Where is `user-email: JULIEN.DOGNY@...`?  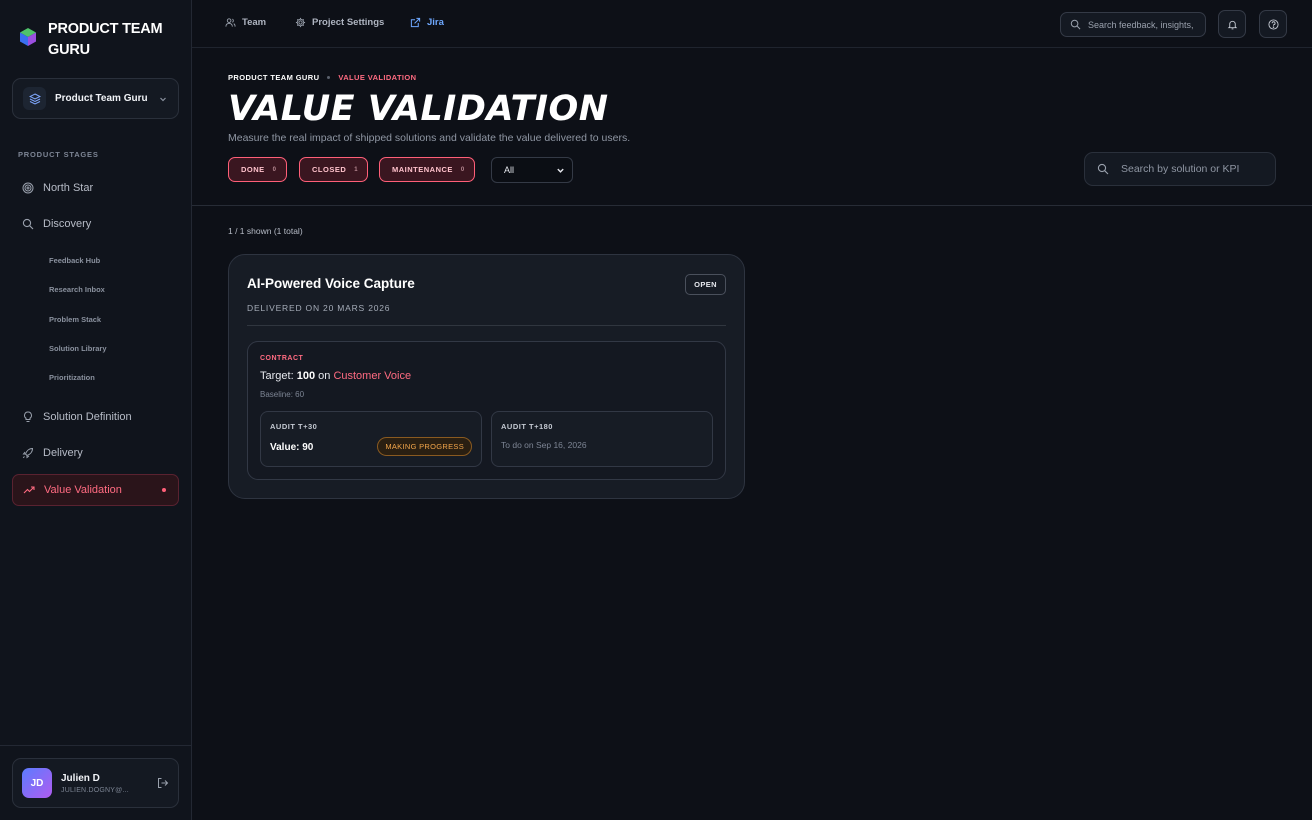
user-email: JULIEN.DOGNY@... is located at coordinates (95, 790).